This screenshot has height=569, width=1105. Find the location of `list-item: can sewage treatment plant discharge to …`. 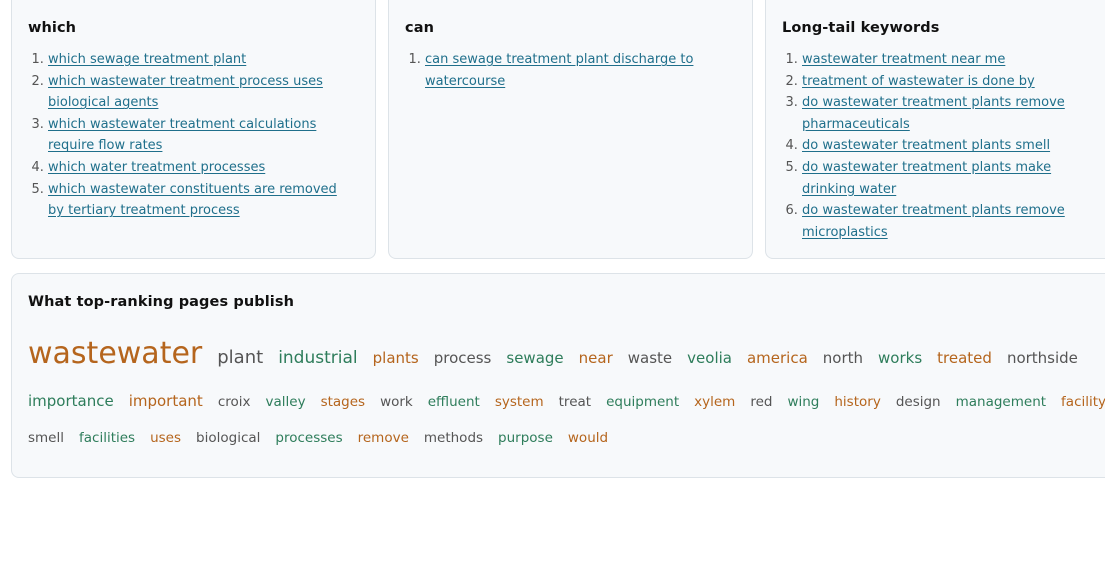

list-item: can sewage treatment plant discharge to … is located at coordinates (575, 70).